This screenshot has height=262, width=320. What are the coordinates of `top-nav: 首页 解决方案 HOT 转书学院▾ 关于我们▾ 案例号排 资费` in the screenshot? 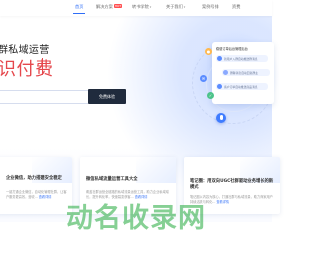 It's located at (136, 8).